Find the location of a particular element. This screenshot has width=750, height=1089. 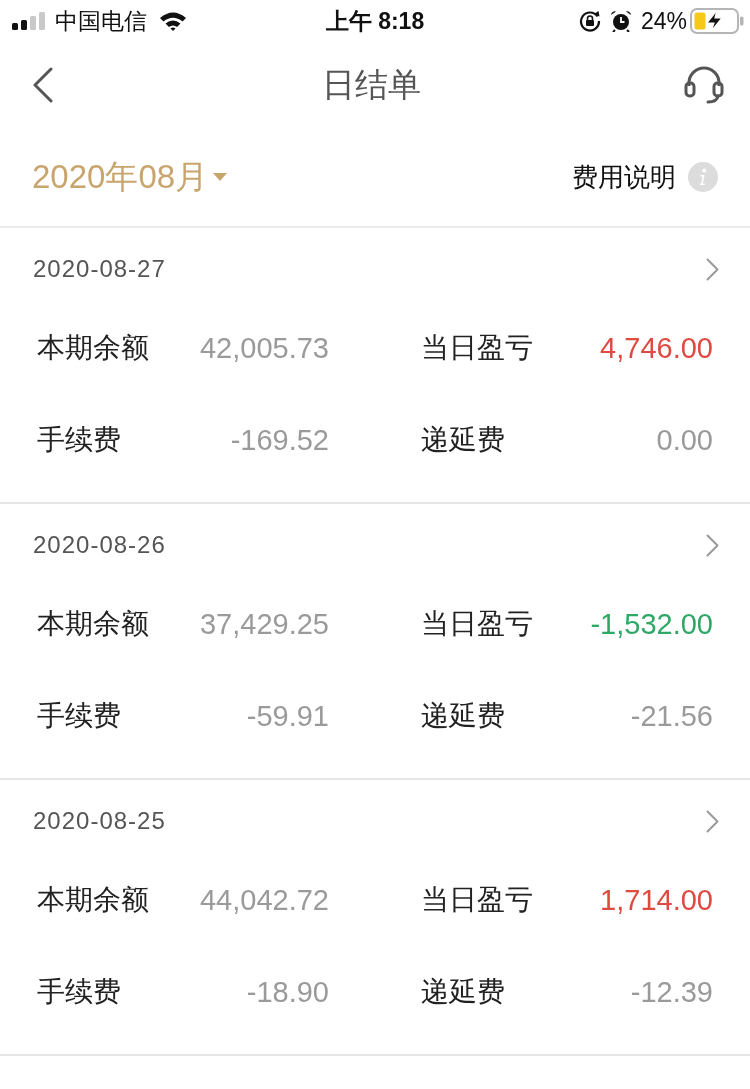

statement-date: 2020-08-25 is located at coordinates (99, 821).